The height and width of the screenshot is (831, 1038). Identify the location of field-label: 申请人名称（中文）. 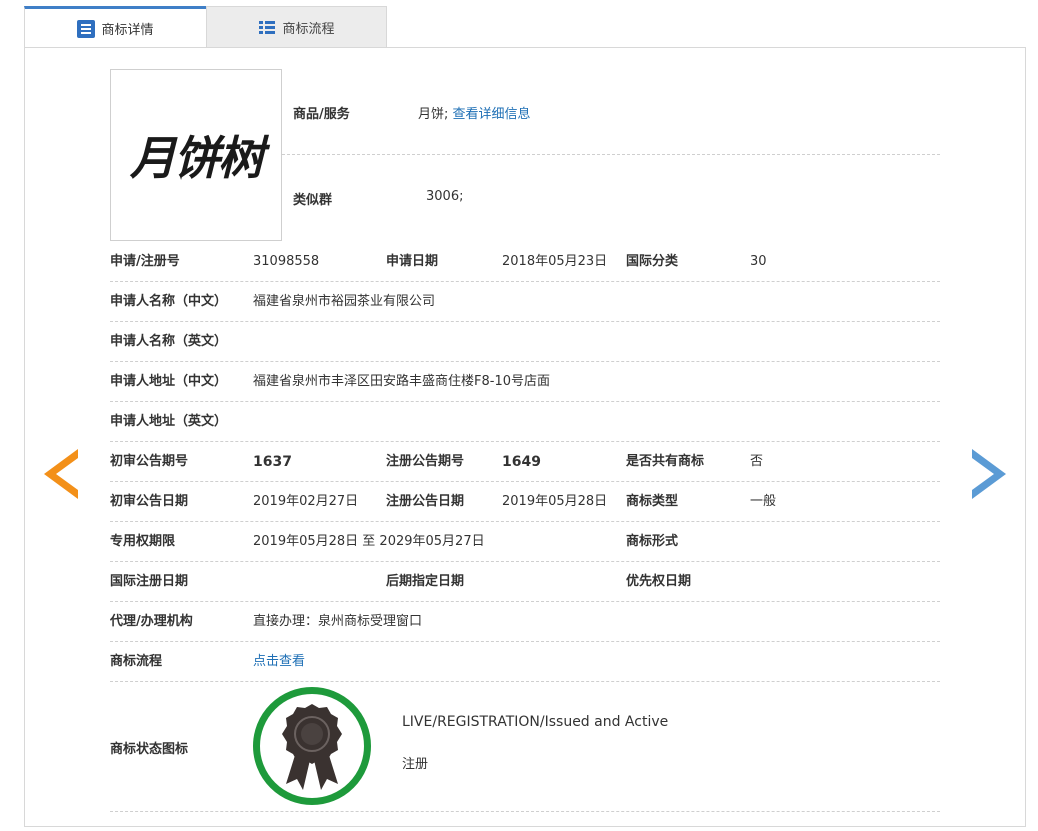
(169, 301).